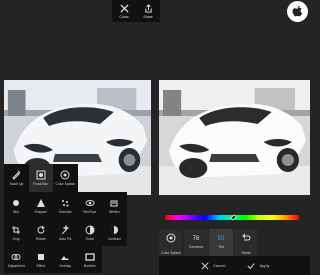  Describe the element at coordinates (90, 256) in the screenshot. I see `borders-icon` at that location.